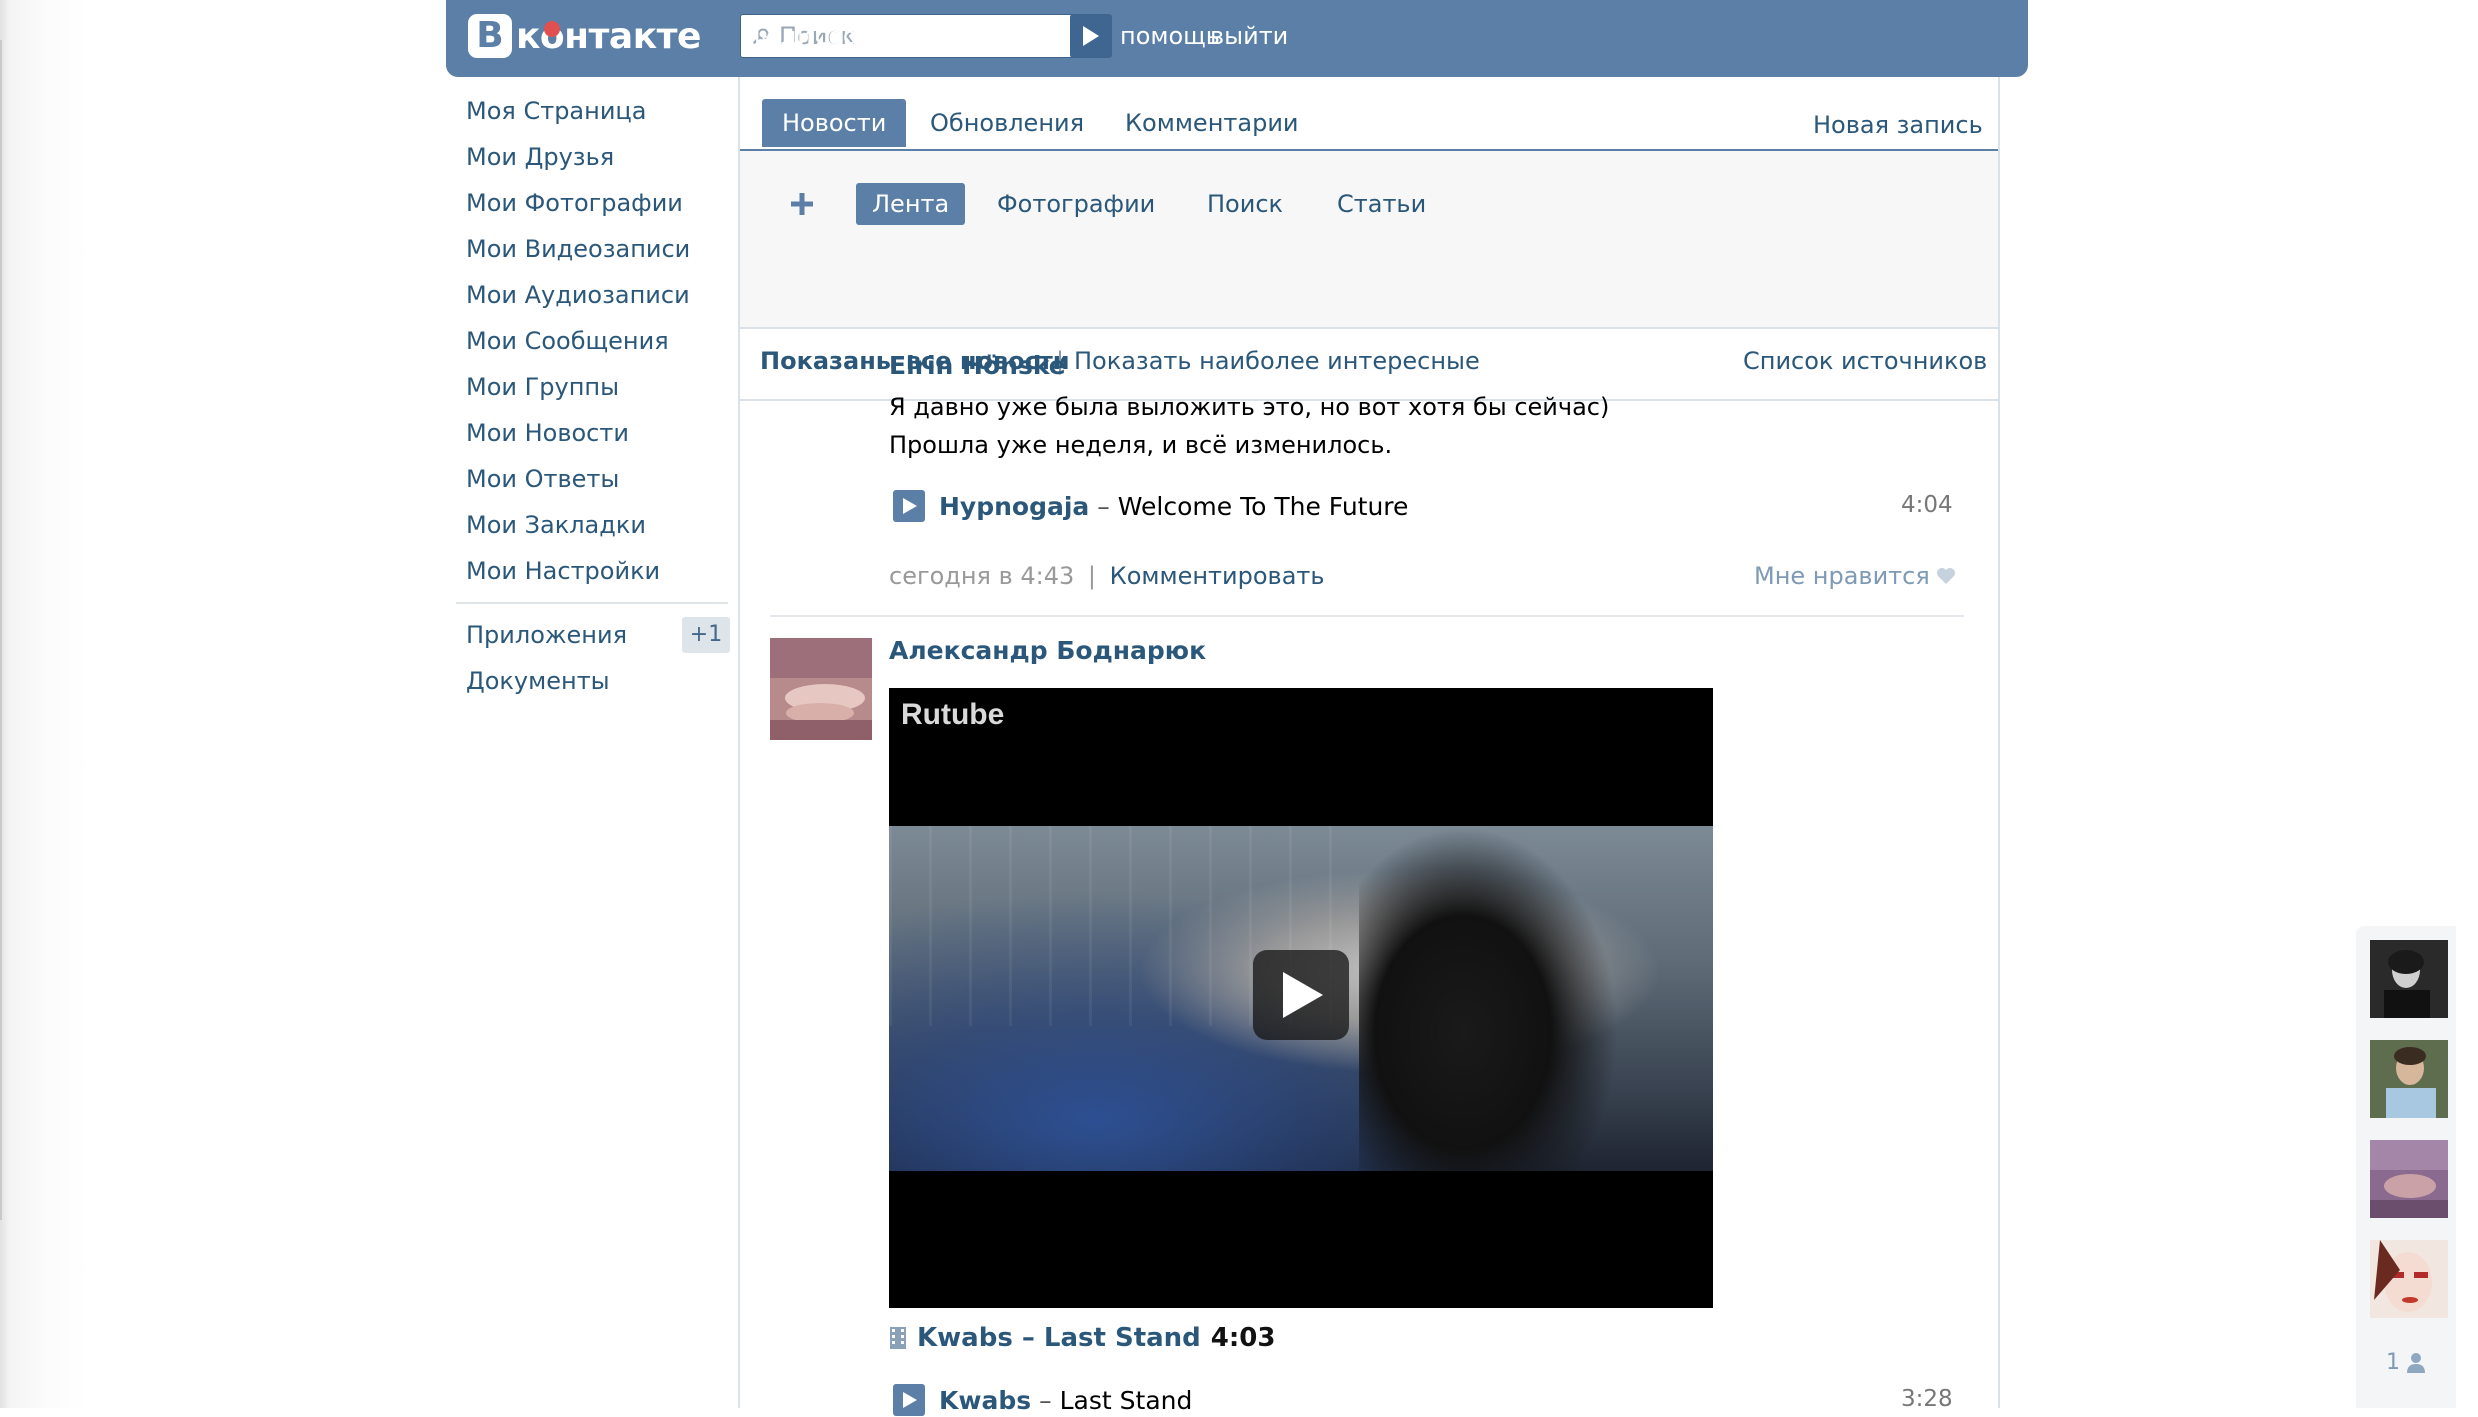  What do you see at coordinates (1842, 576) in the screenshot?
I see `like-label: Мне нравится` at bounding box center [1842, 576].